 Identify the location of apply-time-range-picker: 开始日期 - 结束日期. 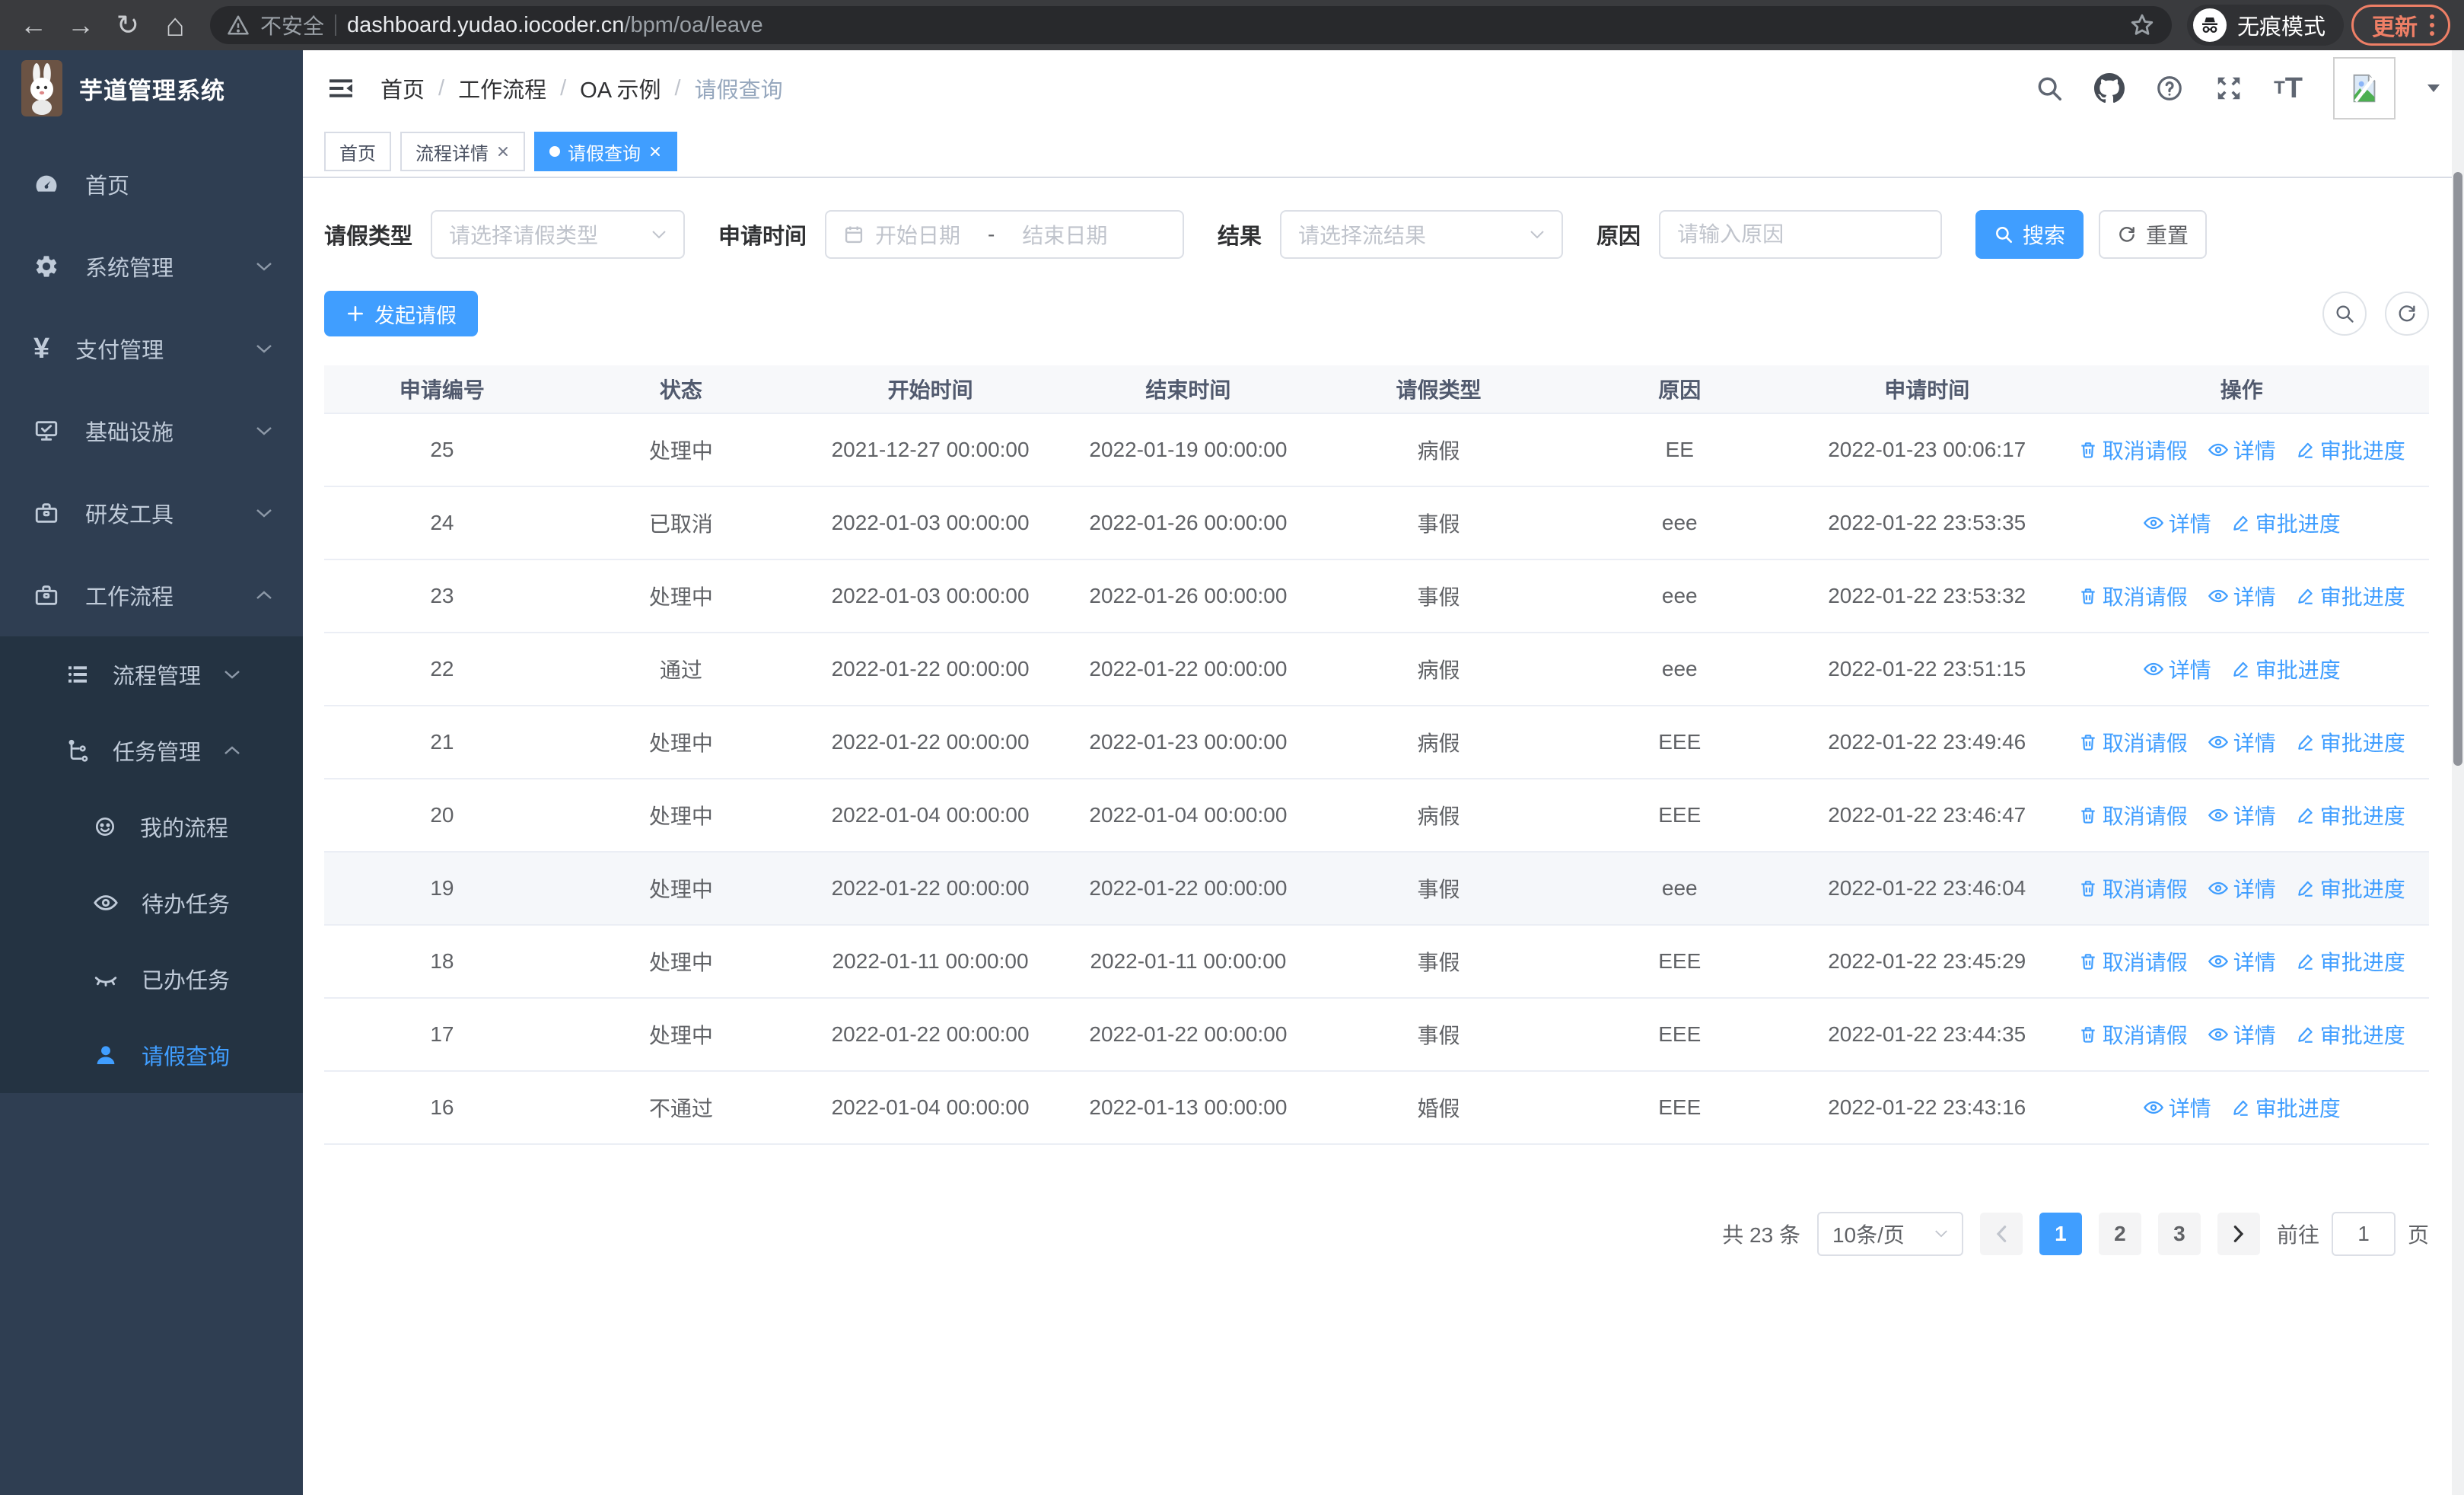
(1005, 234).